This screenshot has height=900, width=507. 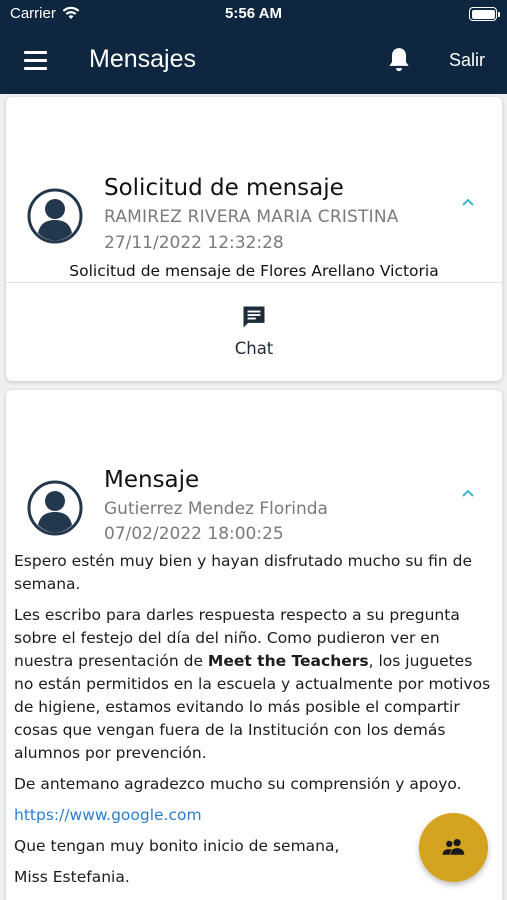 What do you see at coordinates (251, 217) in the screenshot?
I see `message-sender: RAMIREZ RIVERA MARIA CRISTINA` at bounding box center [251, 217].